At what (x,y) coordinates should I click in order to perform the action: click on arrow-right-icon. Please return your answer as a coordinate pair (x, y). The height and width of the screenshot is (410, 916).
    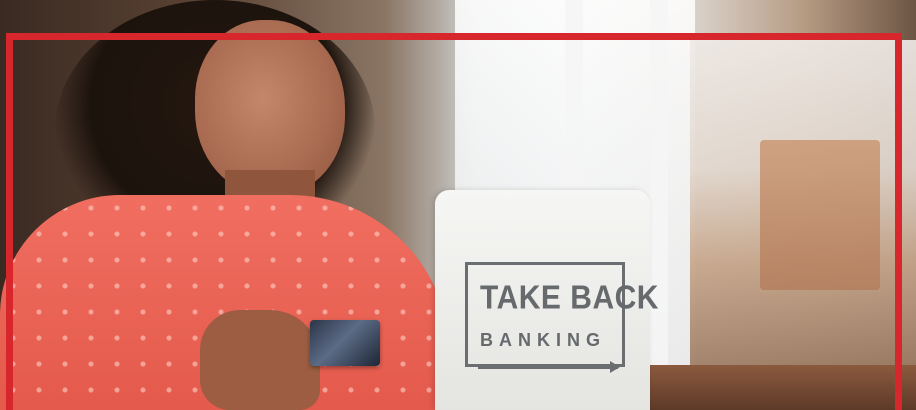
    Looking at the image, I should click on (549, 367).